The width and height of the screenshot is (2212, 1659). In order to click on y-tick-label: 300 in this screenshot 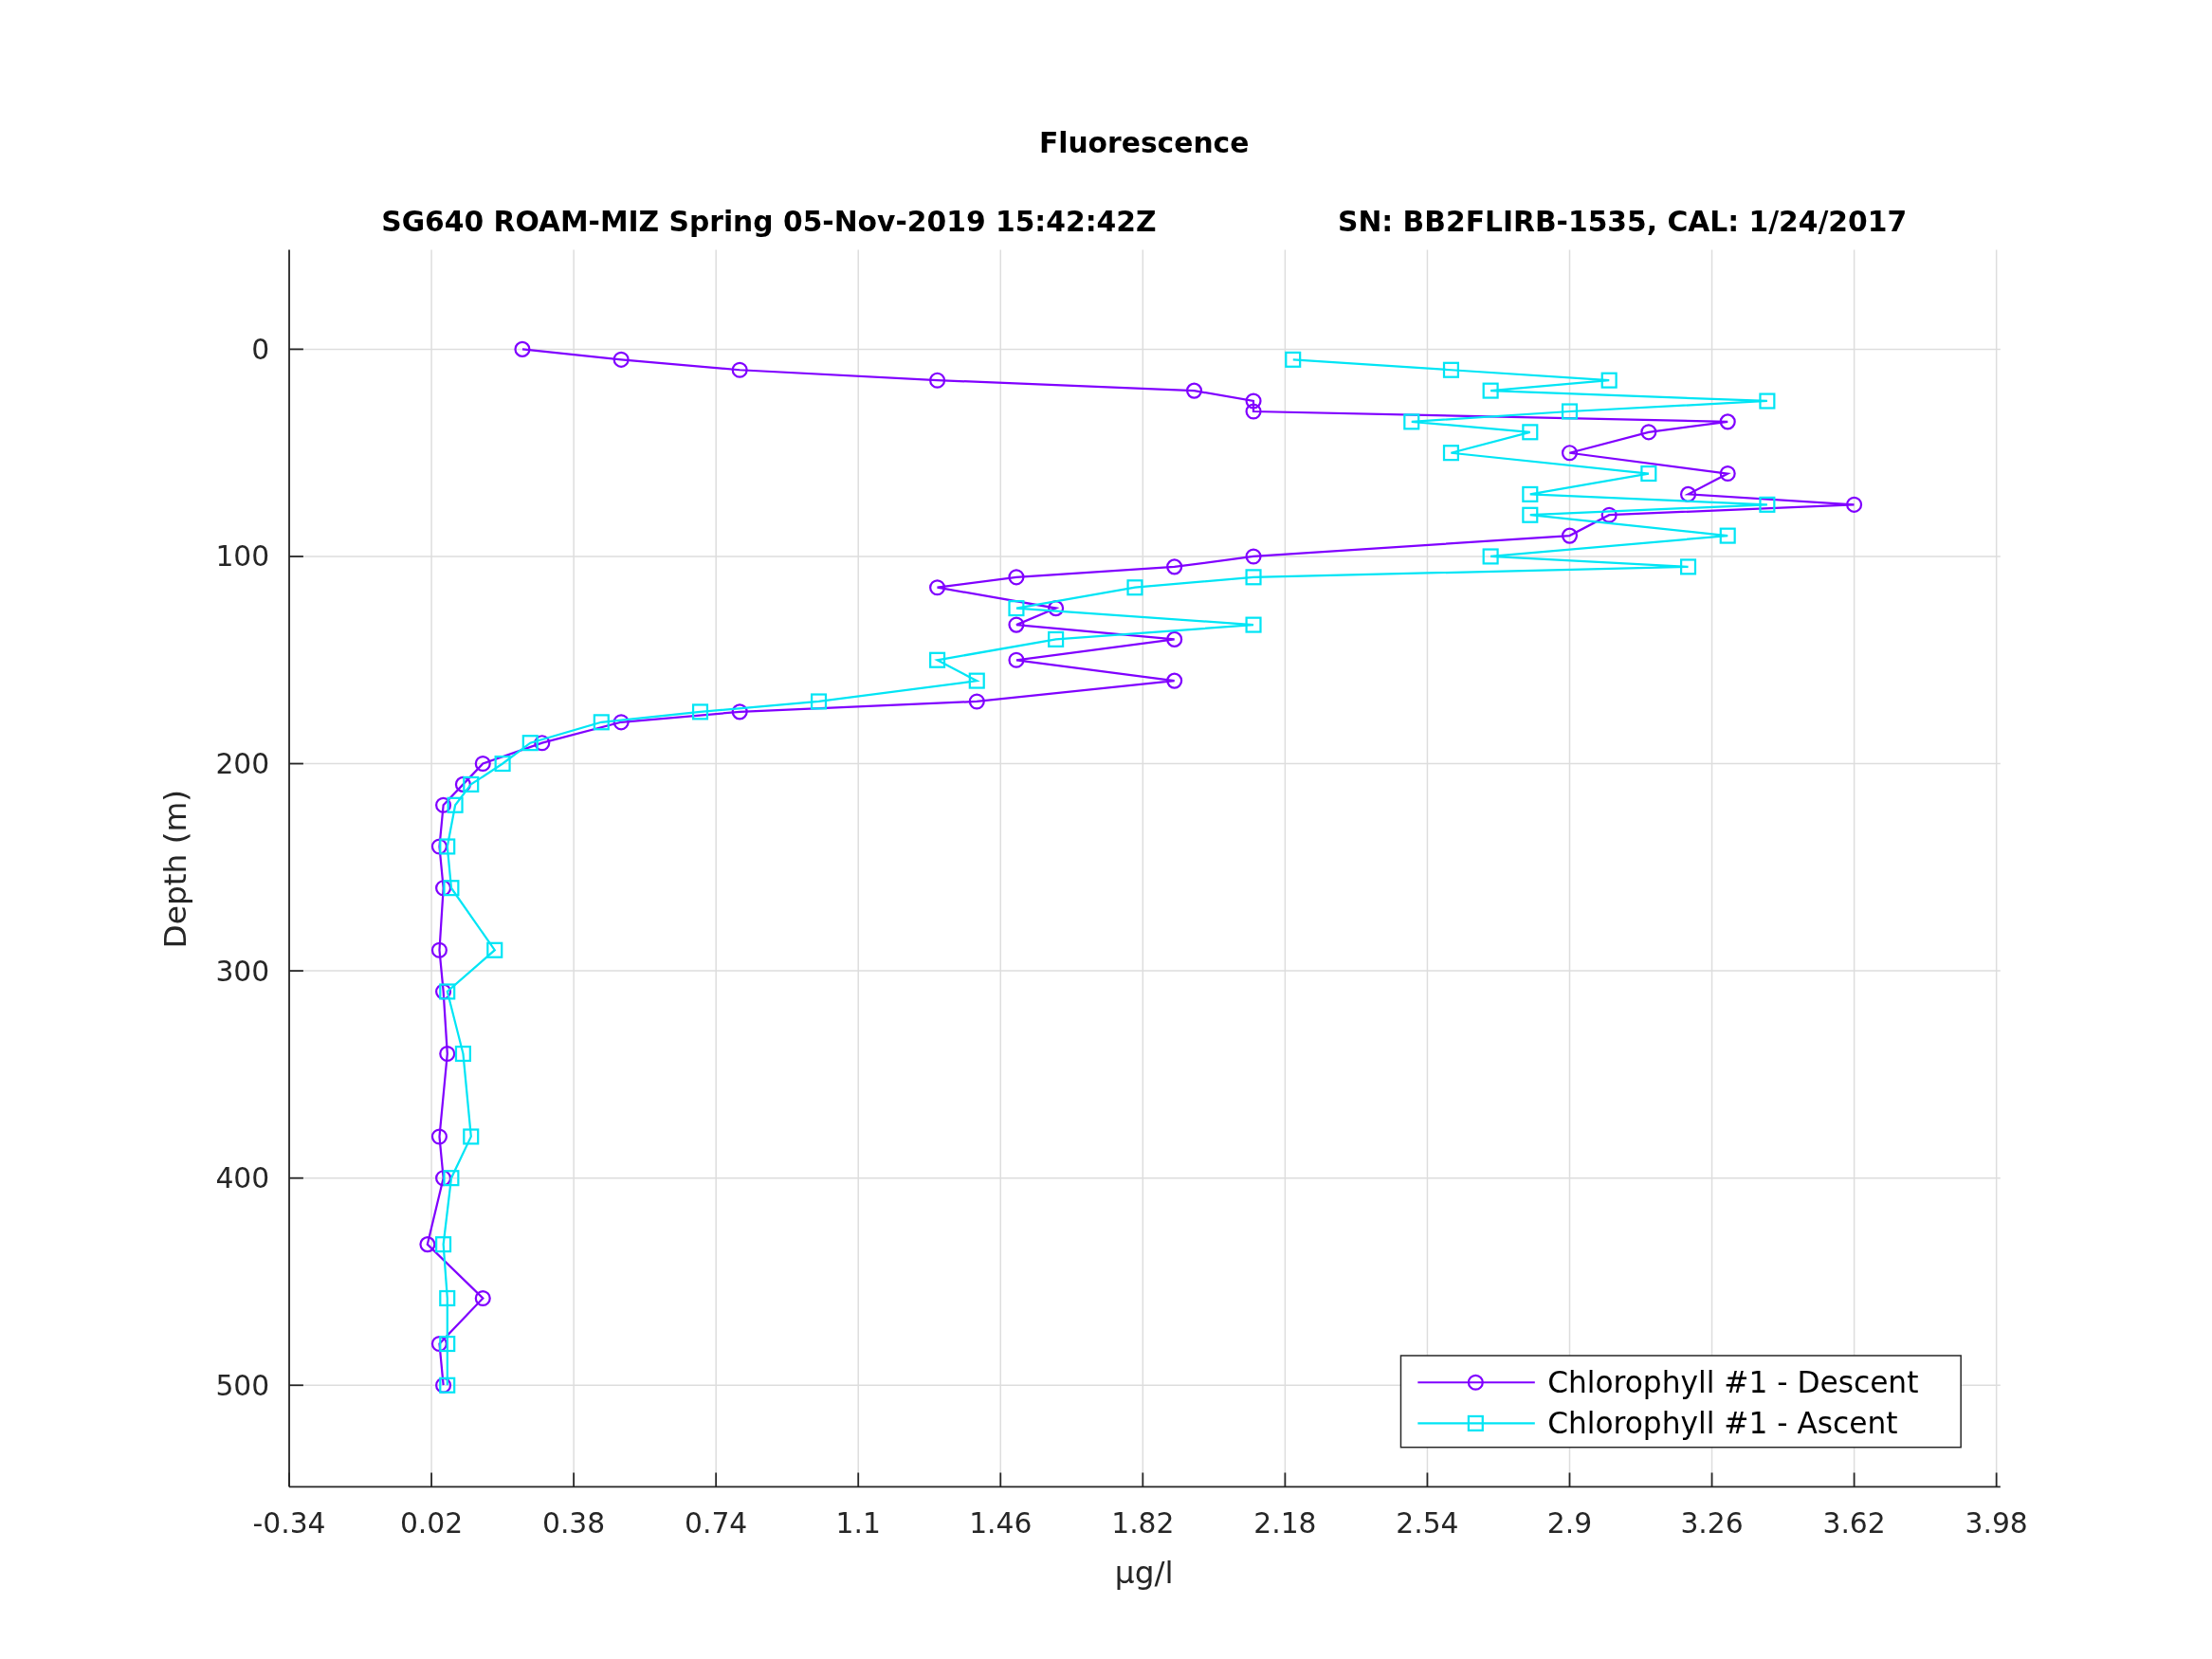, I will do `click(242, 971)`.